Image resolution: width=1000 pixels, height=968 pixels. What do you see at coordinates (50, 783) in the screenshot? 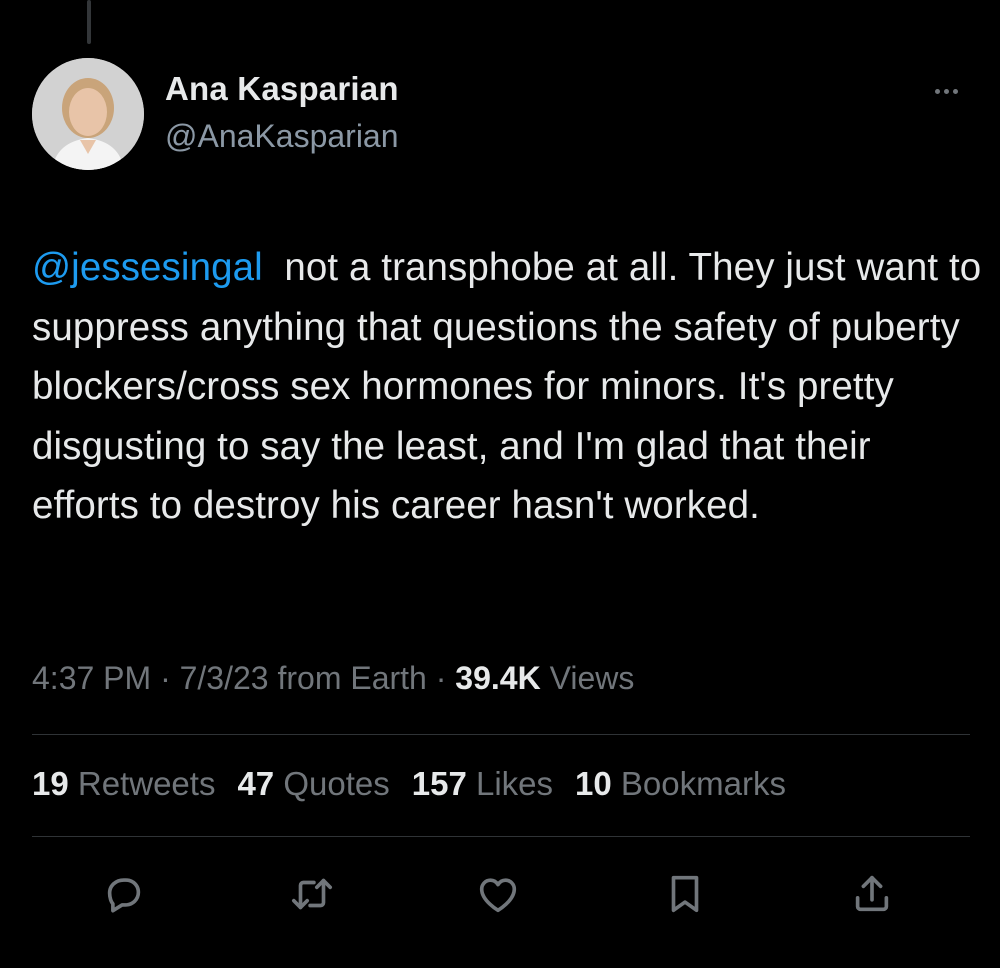
I see `retweets-count: 19` at bounding box center [50, 783].